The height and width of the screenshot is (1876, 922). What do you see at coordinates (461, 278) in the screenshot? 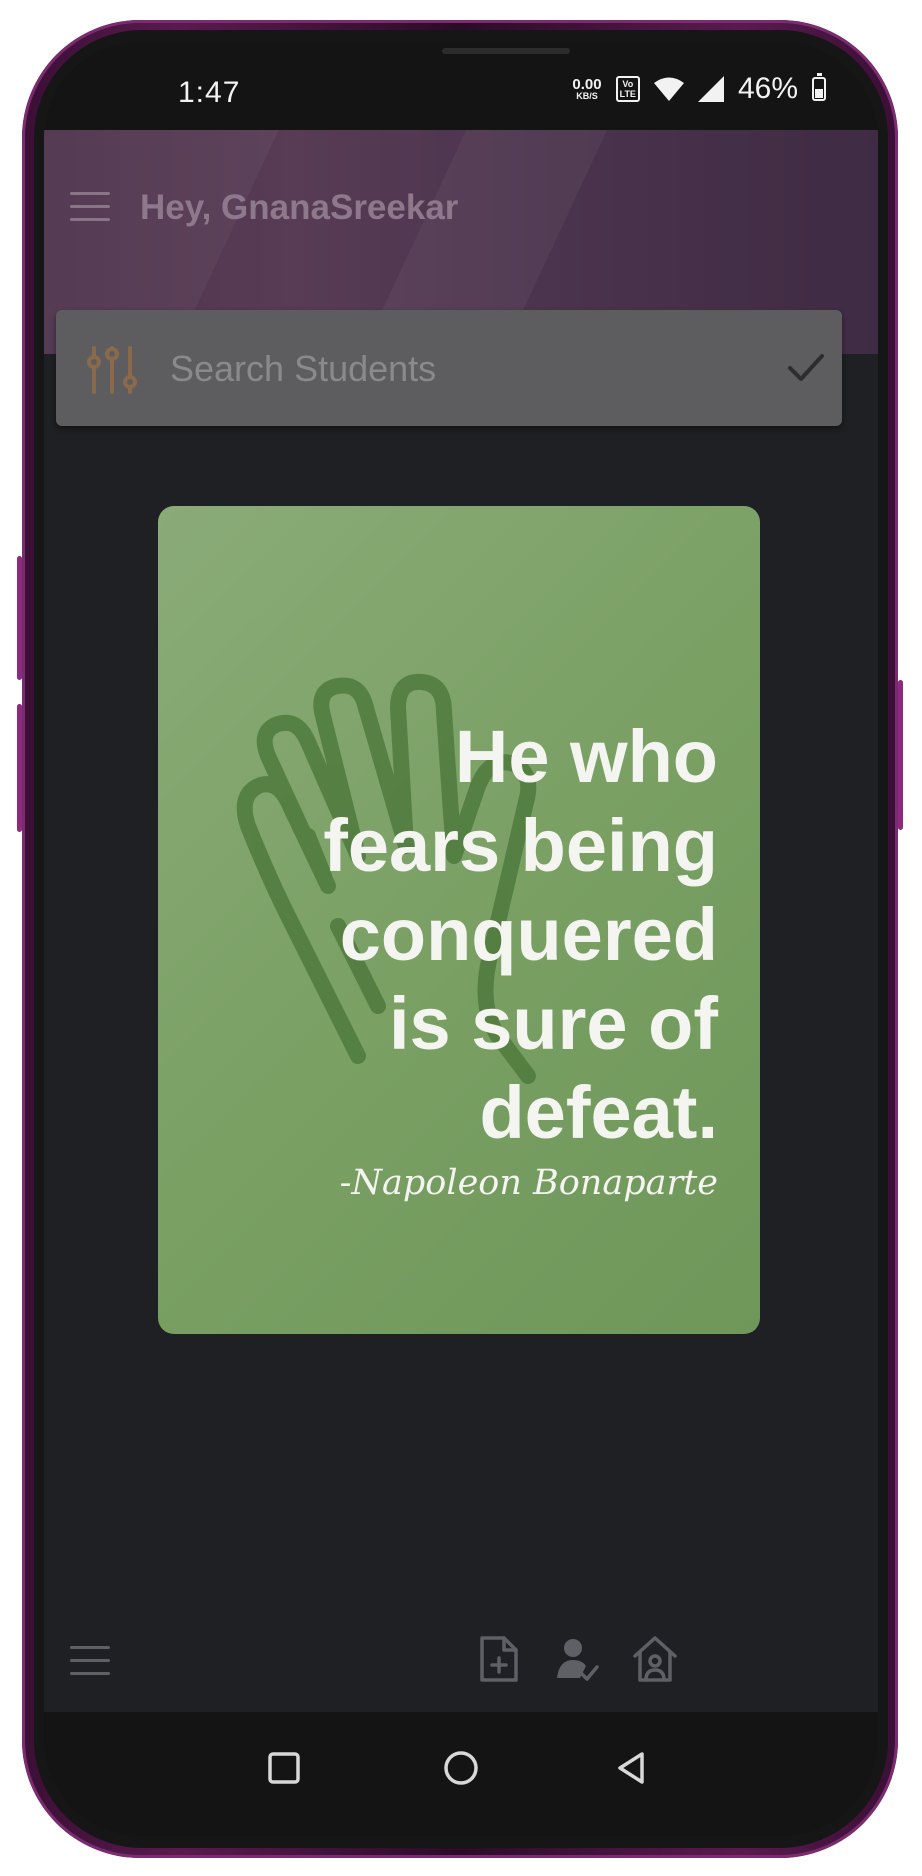
I see `app-header: Hey, GnanaSreekar` at bounding box center [461, 278].